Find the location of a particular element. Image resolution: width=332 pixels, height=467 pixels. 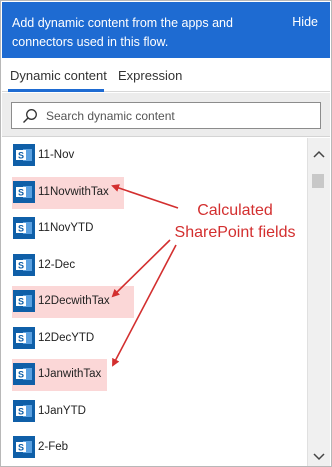

annotation-line-1: Calculated is located at coordinates (235, 210).